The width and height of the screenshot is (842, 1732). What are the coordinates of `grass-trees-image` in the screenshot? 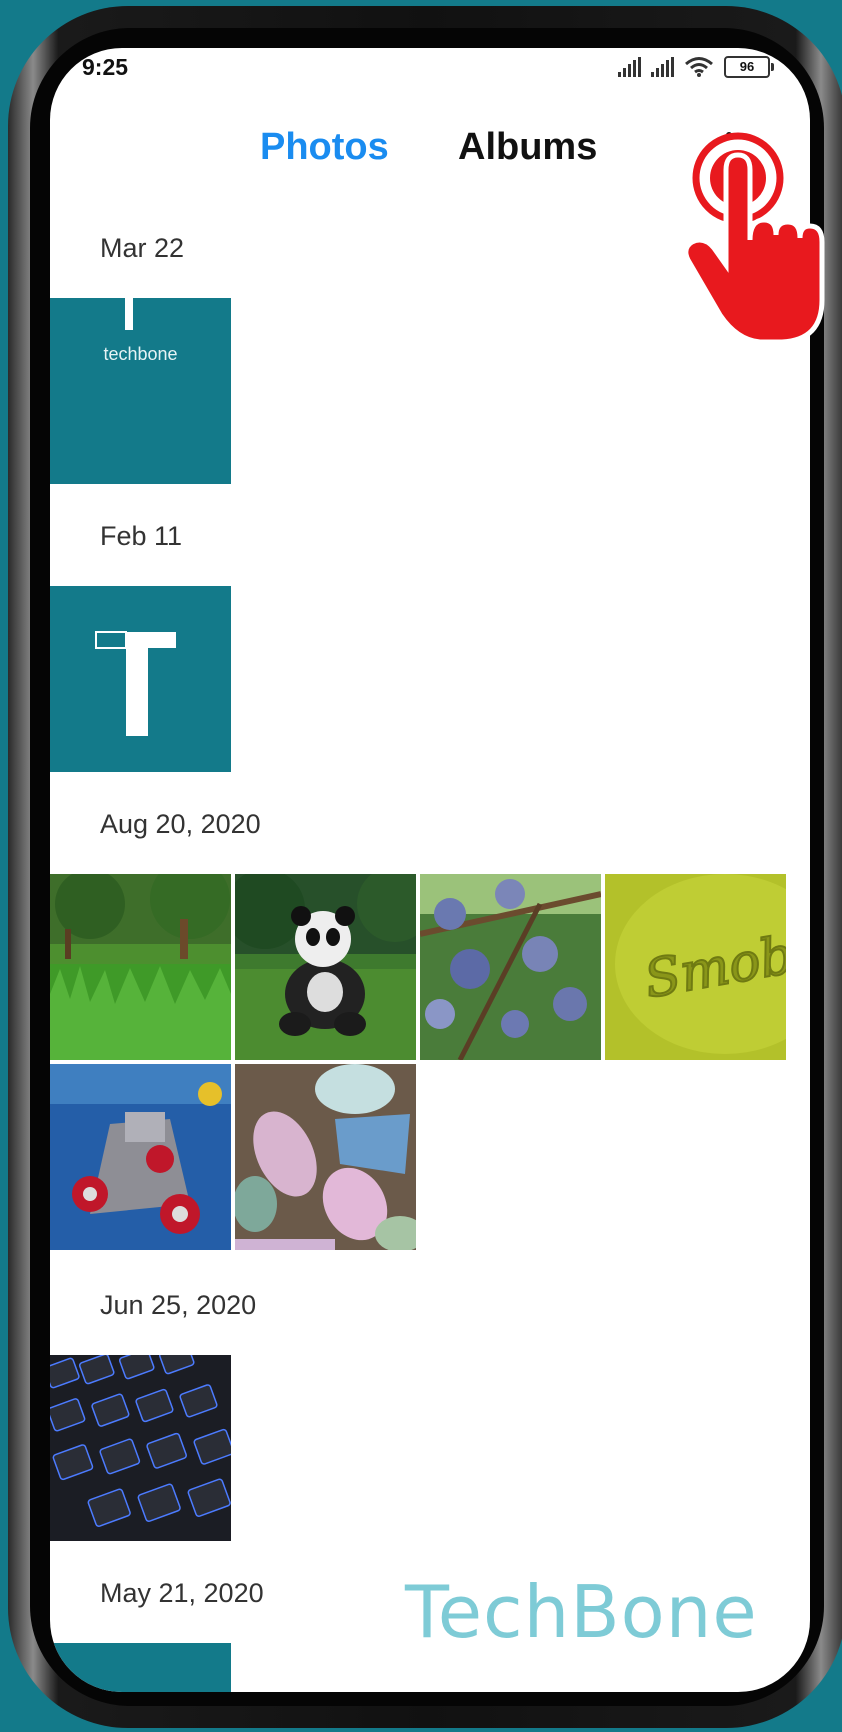 It's located at (140, 967).